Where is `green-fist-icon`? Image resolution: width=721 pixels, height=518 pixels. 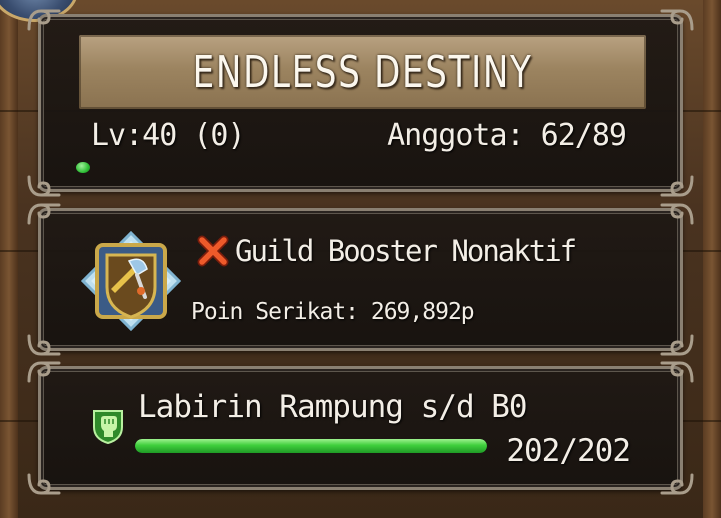
green-fist-icon is located at coordinates (108, 426).